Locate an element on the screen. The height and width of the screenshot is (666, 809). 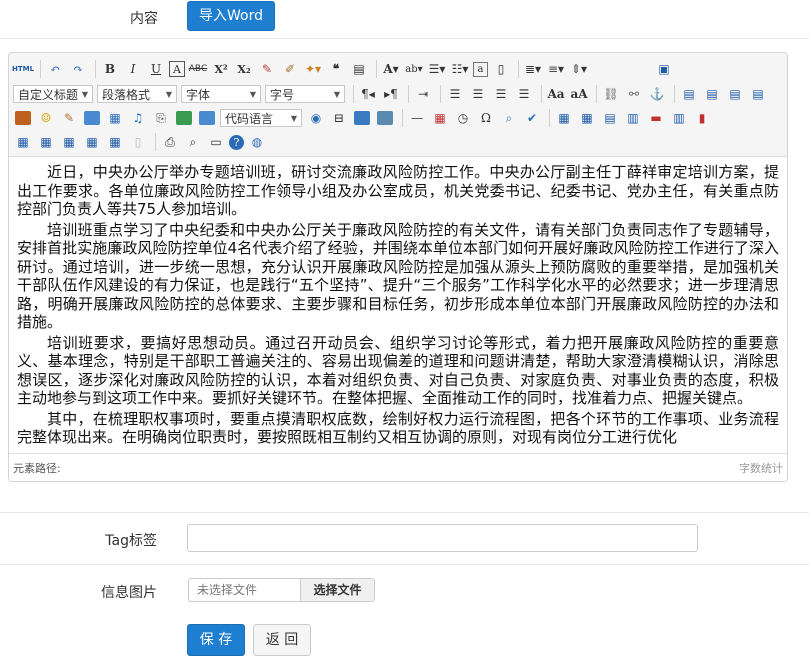
map-icon is located at coordinates (184, 118).